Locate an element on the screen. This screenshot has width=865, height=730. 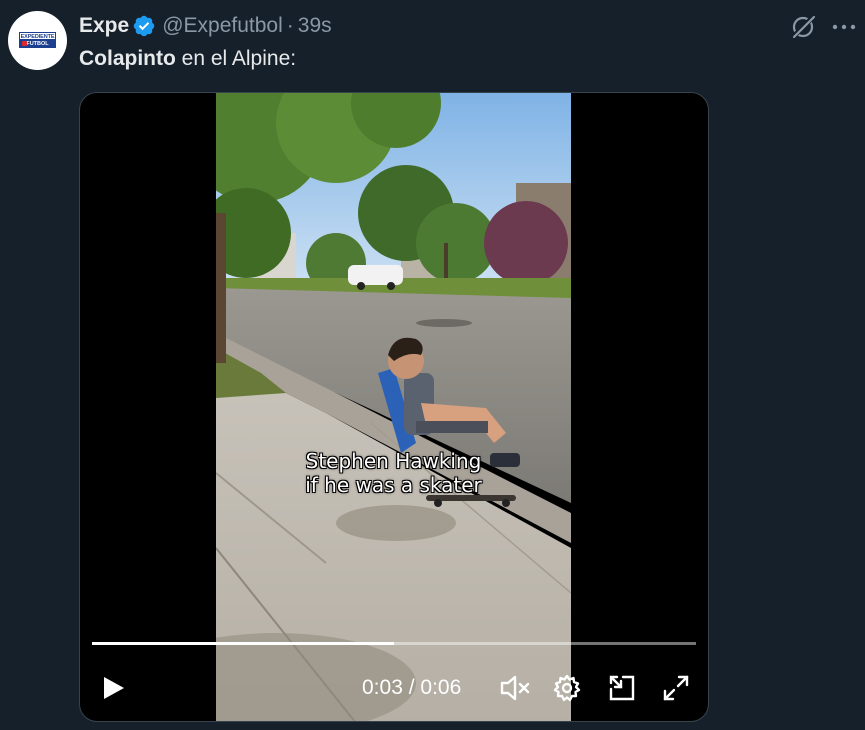
progress-bar is located at coordinates (394, 643).